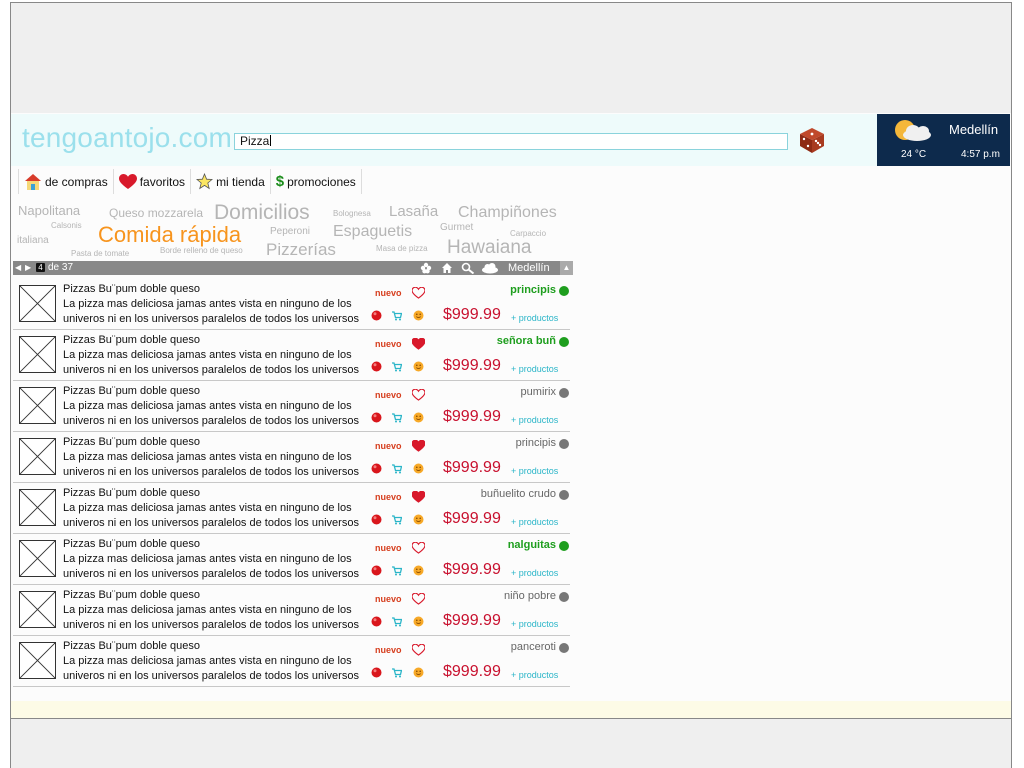 This screenshot has height=768, width=1024. I want to click on next-page-icon: ▶, so click(28, 267).